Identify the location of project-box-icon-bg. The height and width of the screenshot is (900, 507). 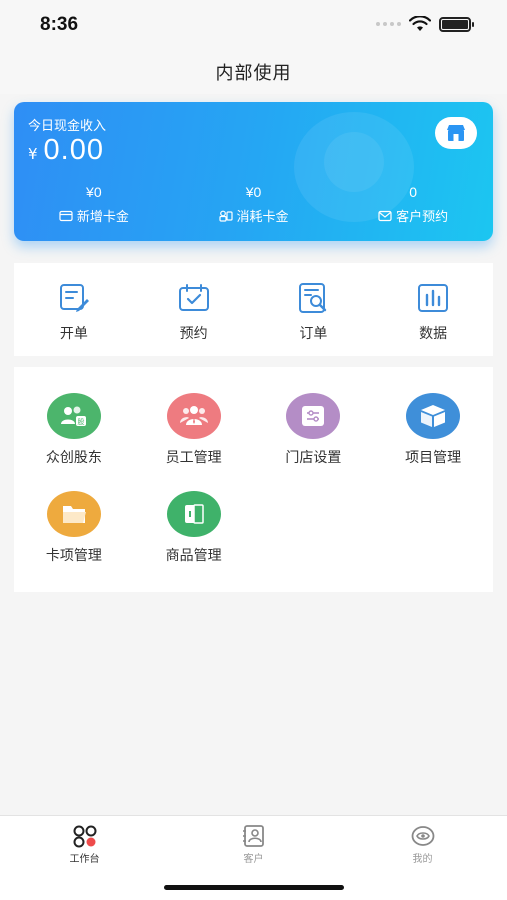
(433, 416).